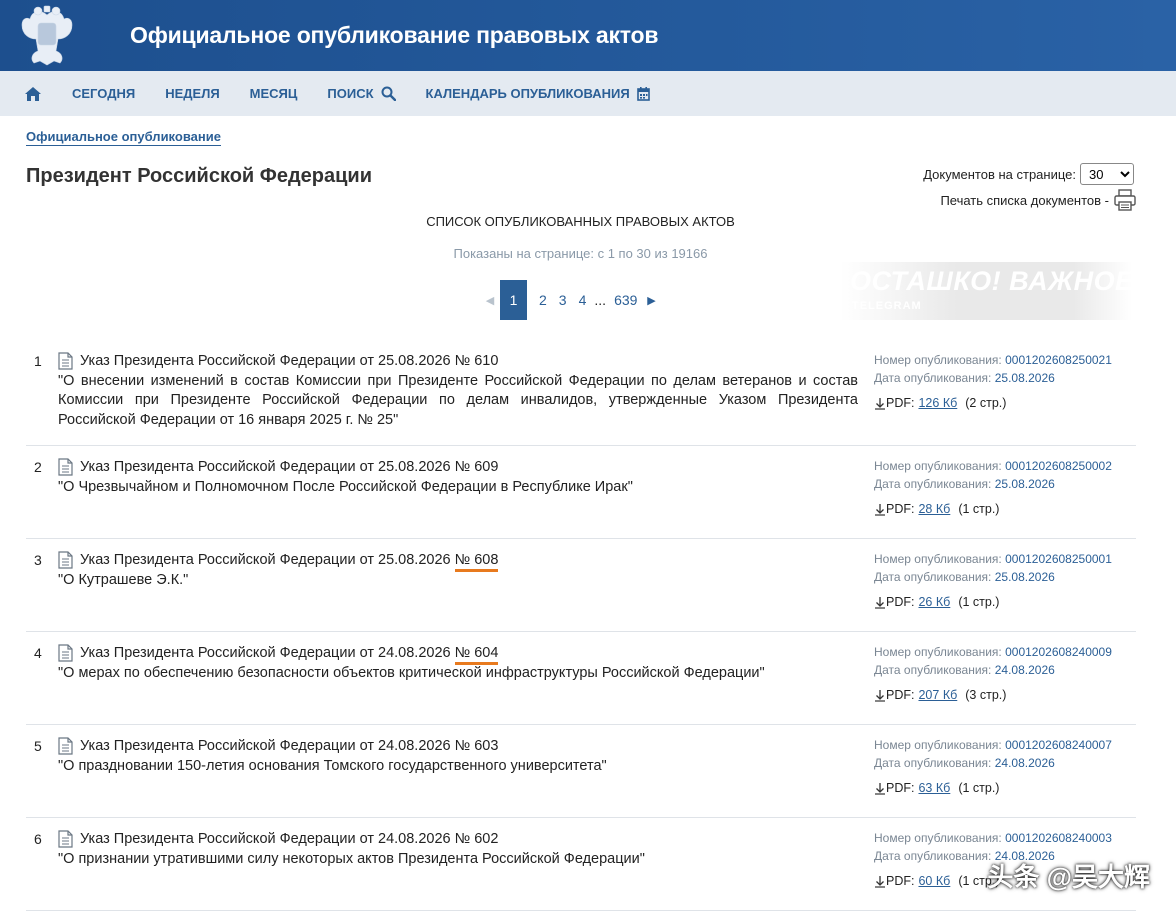  Describe the element at coordinates (1058, 360) in the screenshot. I see `pub-number-value: 0001202608250021` at that location.